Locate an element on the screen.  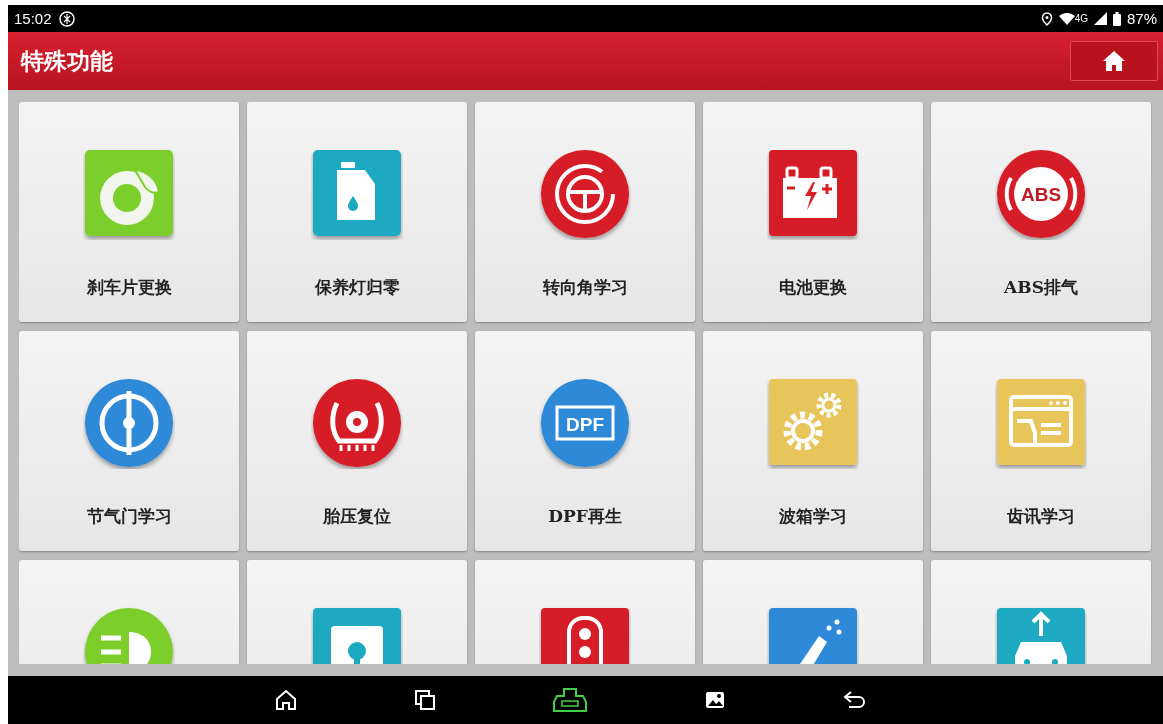
function-tile: 转向角学习 is located at coordinates (585, 212).